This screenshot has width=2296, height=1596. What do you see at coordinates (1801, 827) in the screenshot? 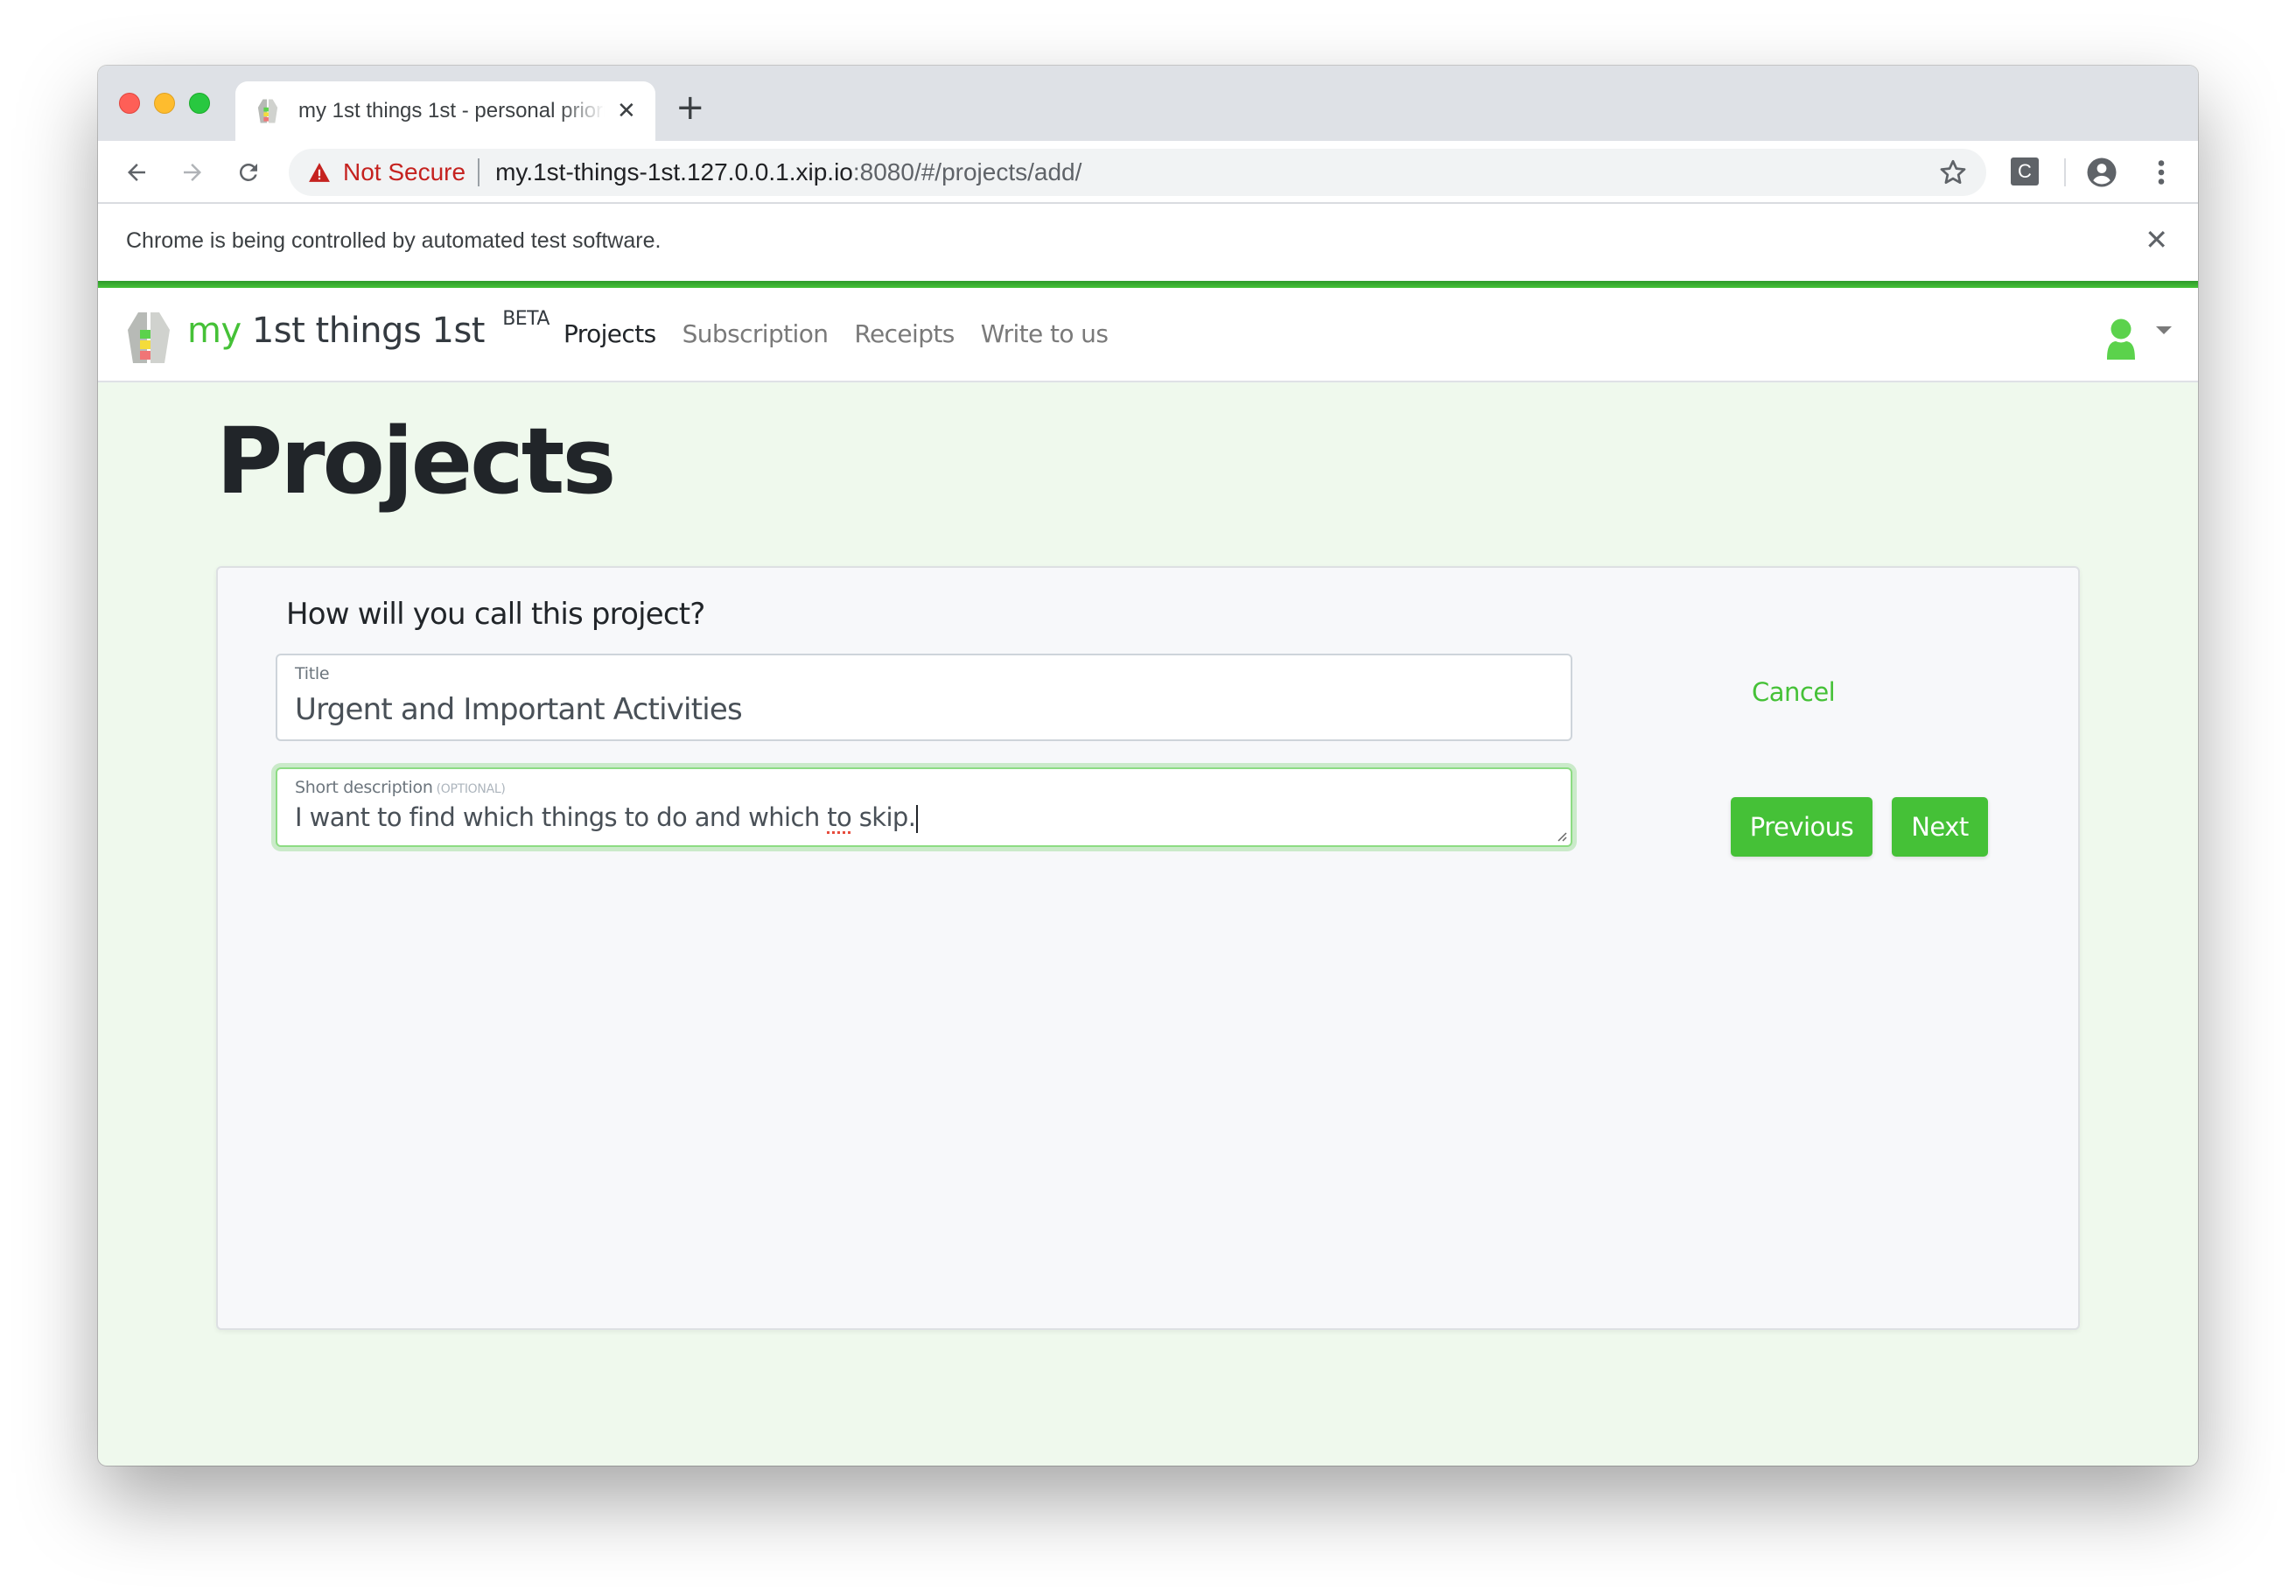
I see `previous-button: Previous` at bounding box center [1801, 827].